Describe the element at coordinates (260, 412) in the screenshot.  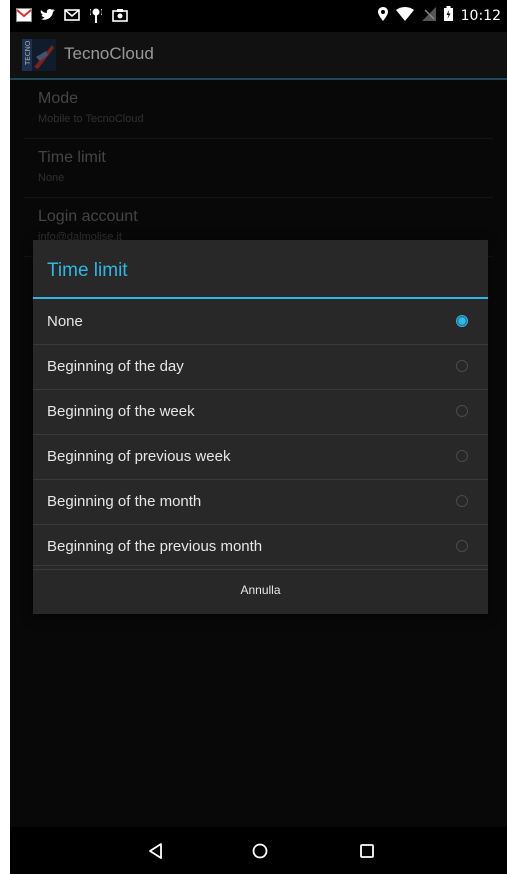
I see `option-beginning-of-week: Beginning of the week` at that location.